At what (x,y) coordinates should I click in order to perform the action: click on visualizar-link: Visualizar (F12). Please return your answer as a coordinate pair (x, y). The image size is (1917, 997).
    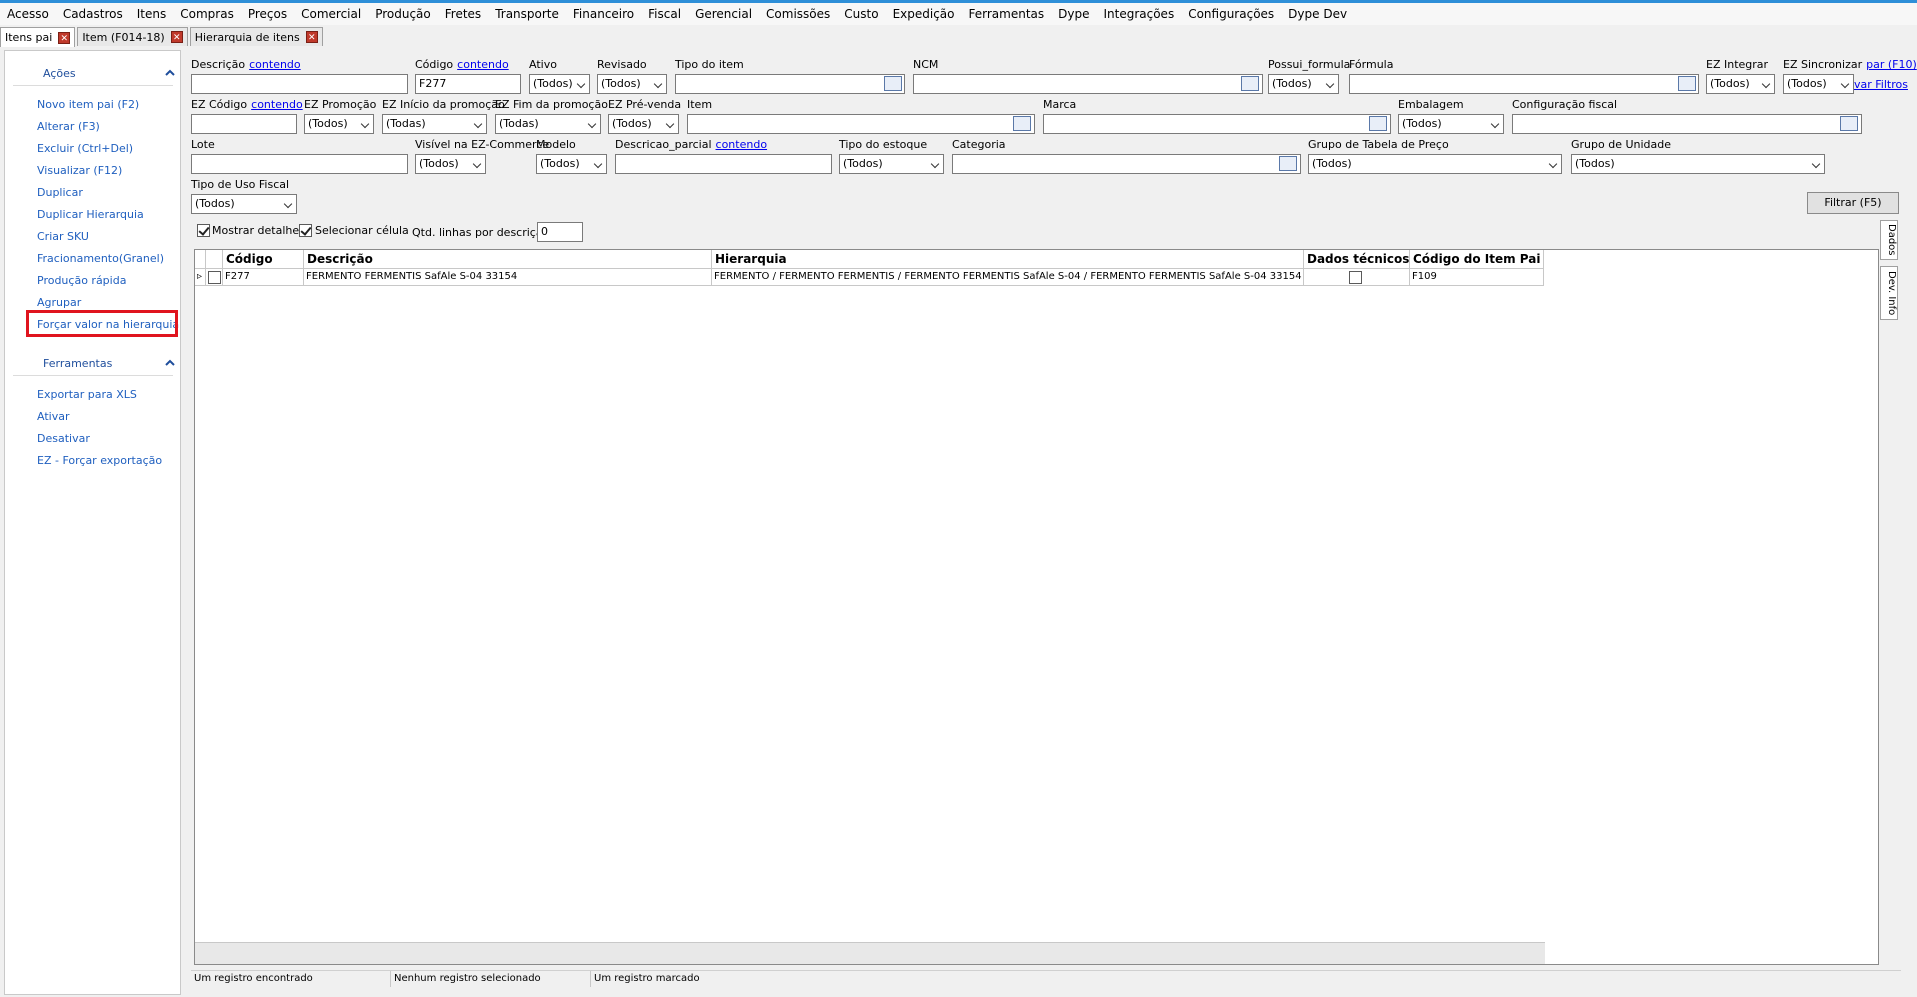
    Looking at the image, I should click on (79, 170).